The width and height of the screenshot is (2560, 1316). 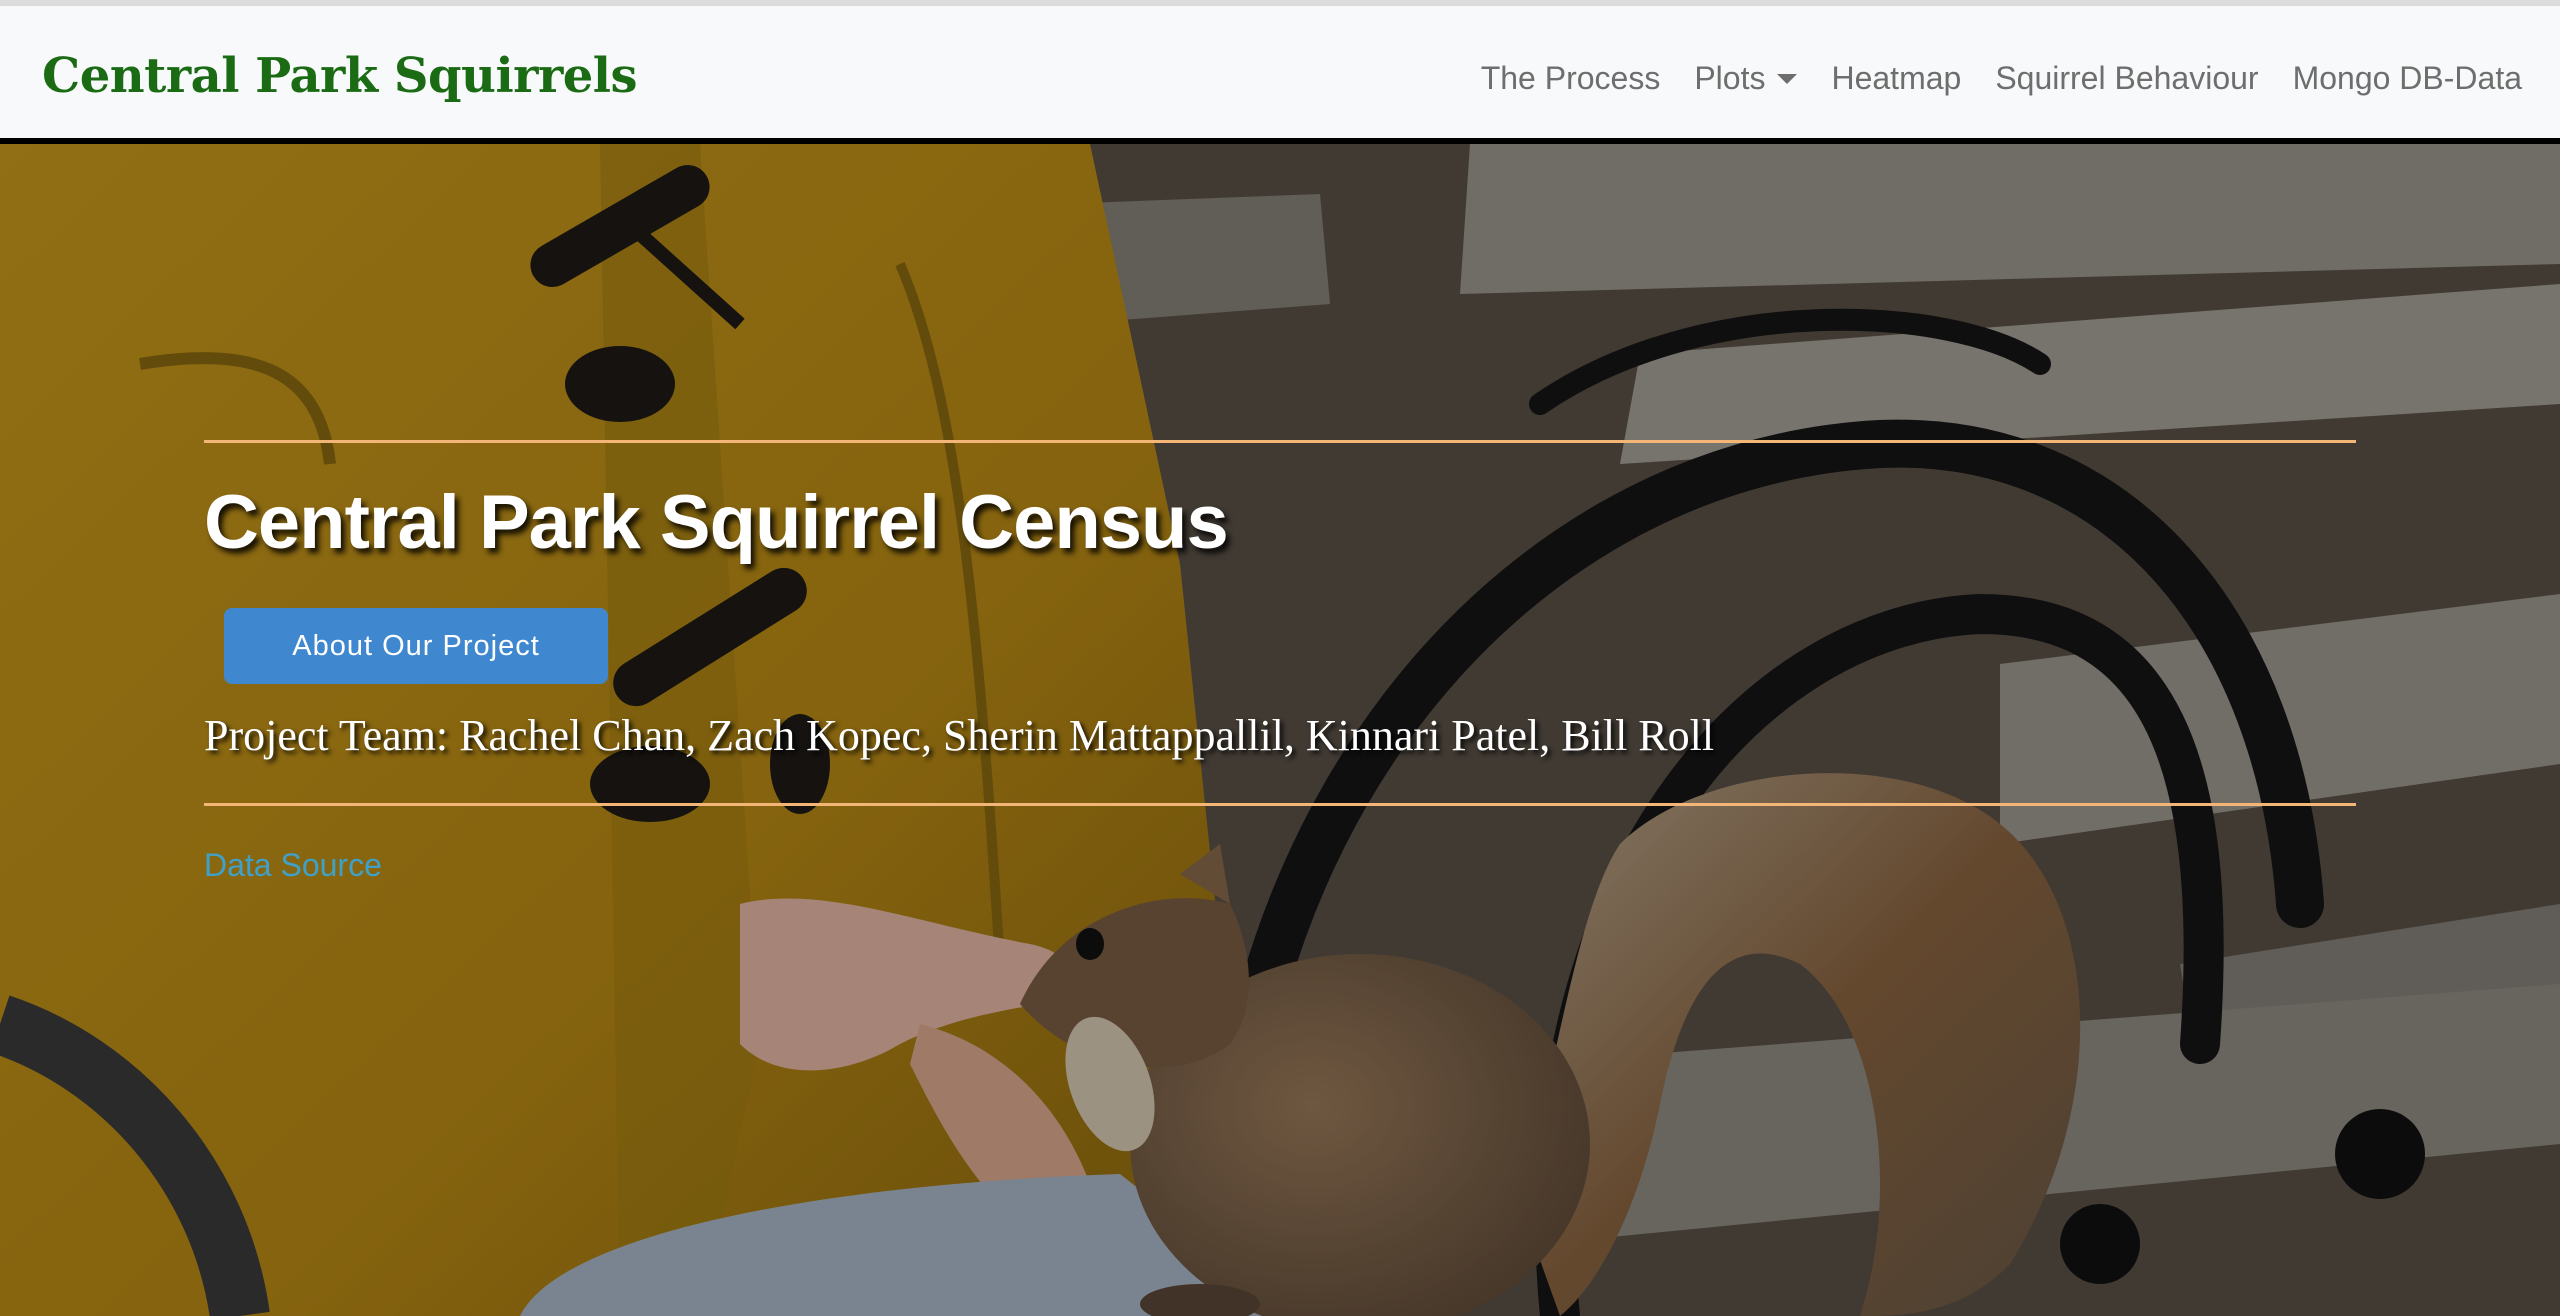 I want to click on nav-dropdown-plots: Plots, so click(x=1746, y=78).